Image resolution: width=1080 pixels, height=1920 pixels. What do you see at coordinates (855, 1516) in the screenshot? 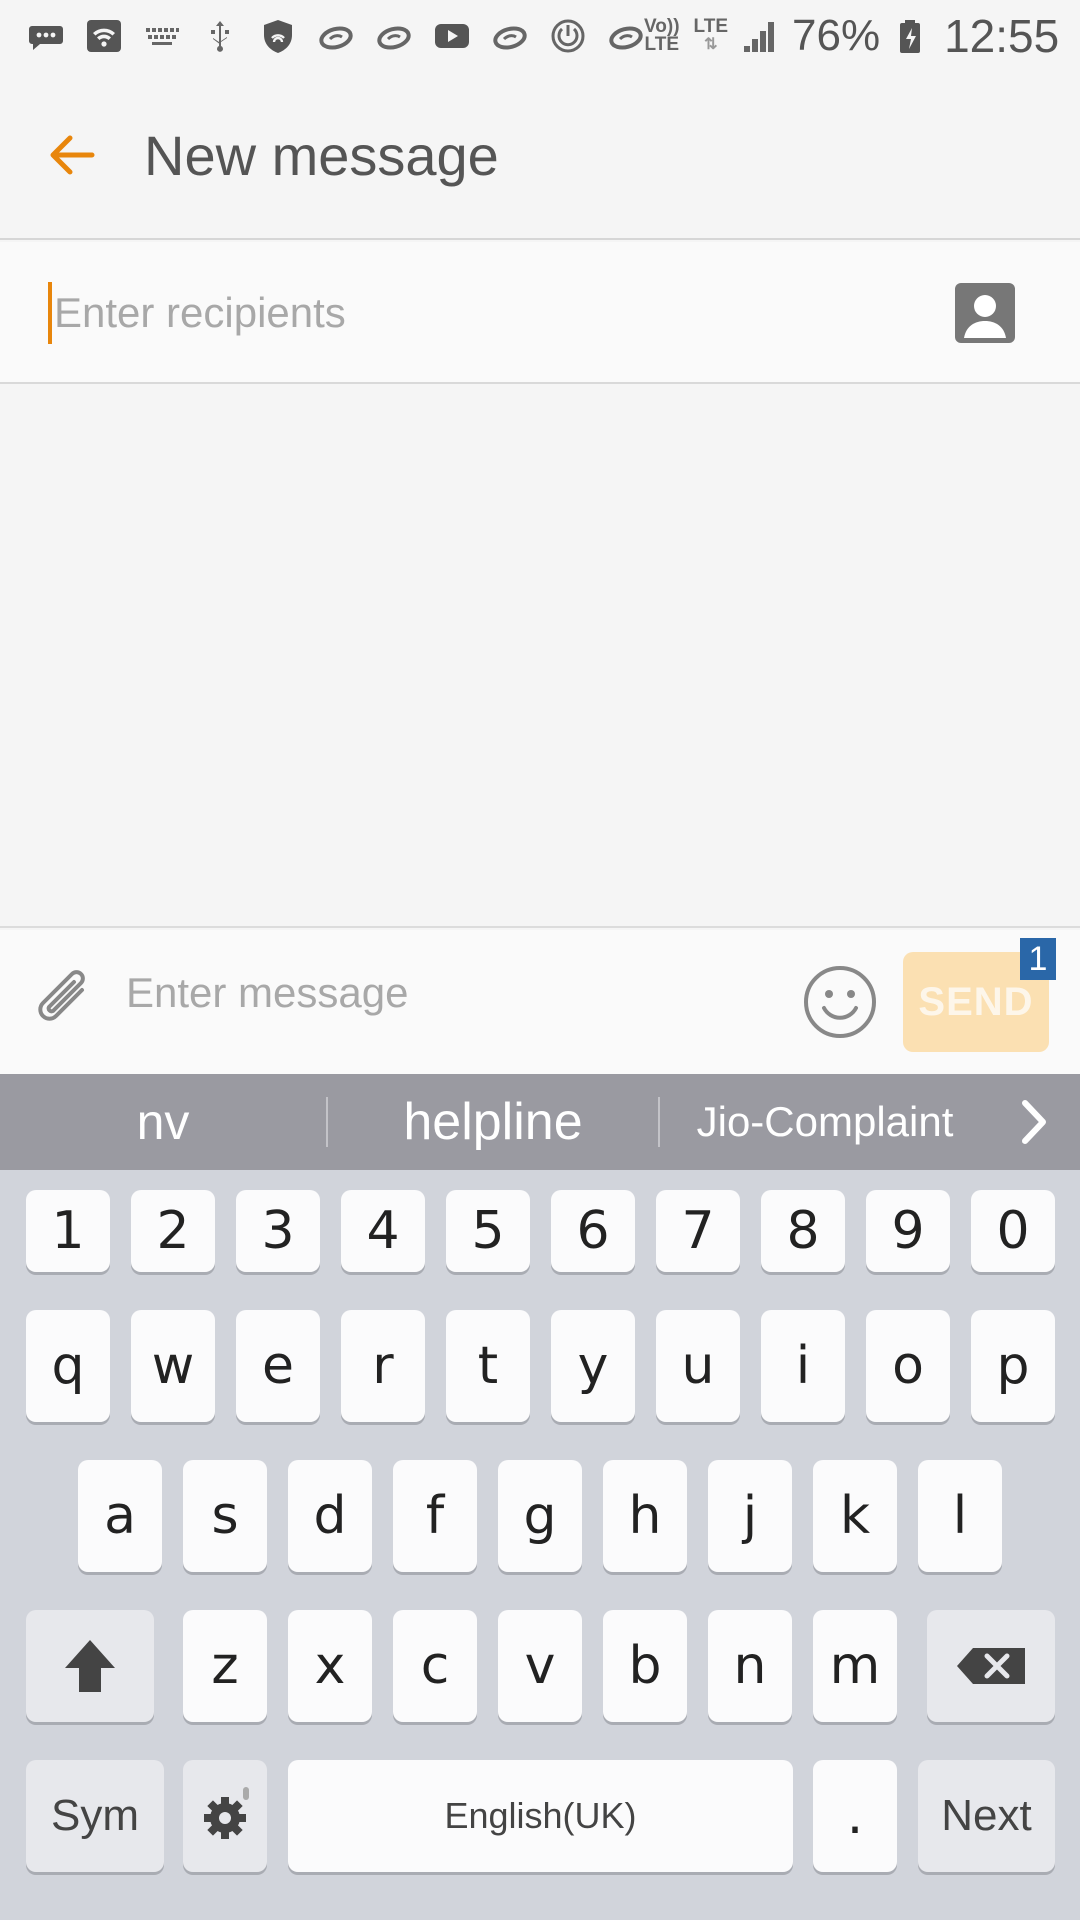
I see `key-k: k` at bounding box center [855, 1516].